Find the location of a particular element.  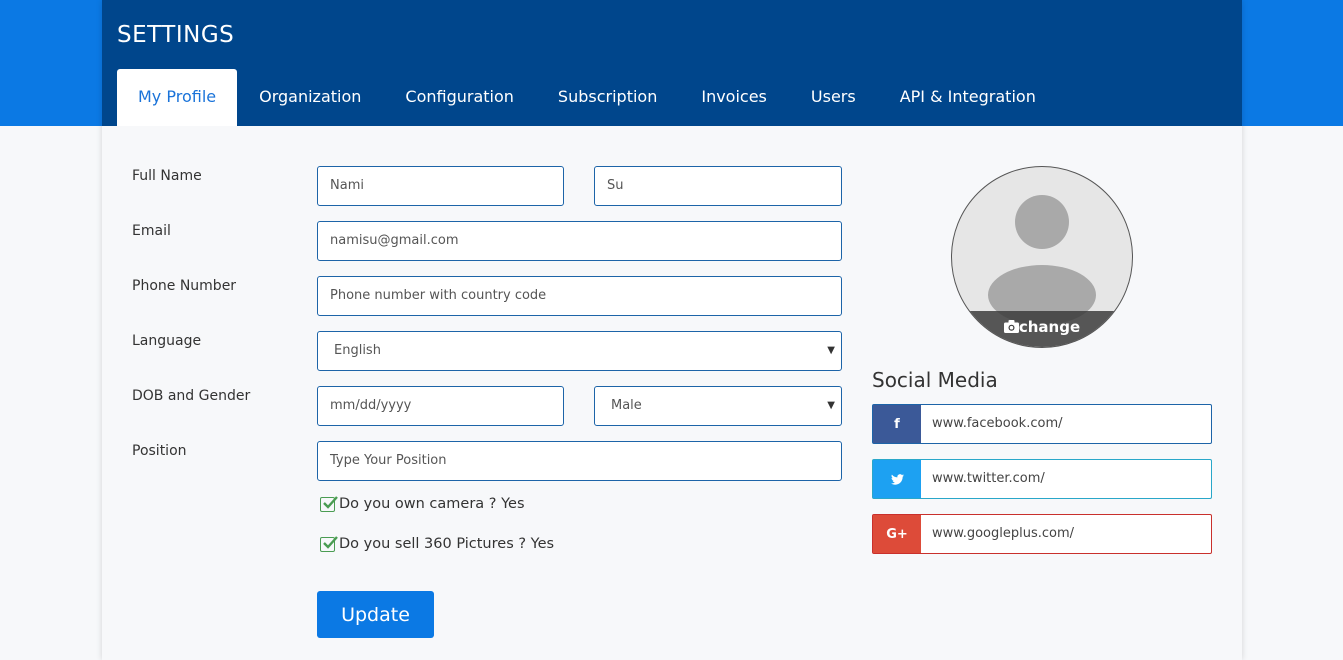

change-photo-label: change is located at coordinates (1049, 327).